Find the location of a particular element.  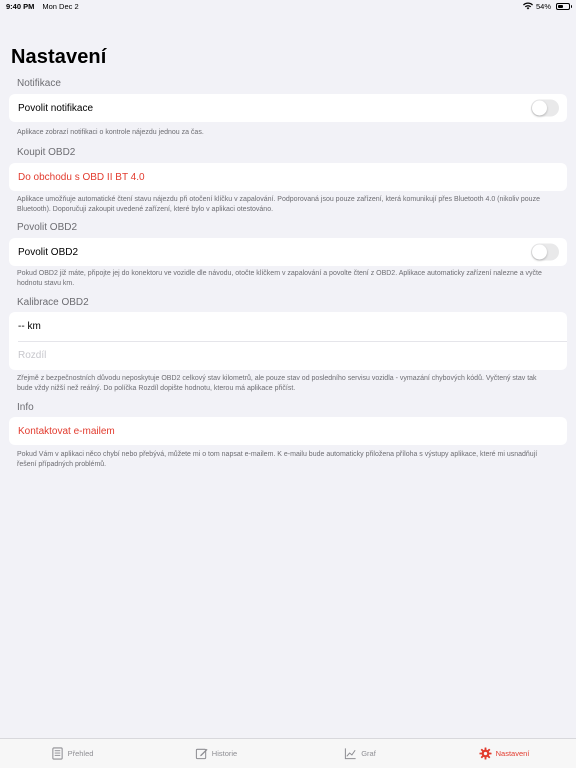

tab-overview: Přehled is located at coordinates (72, 753).